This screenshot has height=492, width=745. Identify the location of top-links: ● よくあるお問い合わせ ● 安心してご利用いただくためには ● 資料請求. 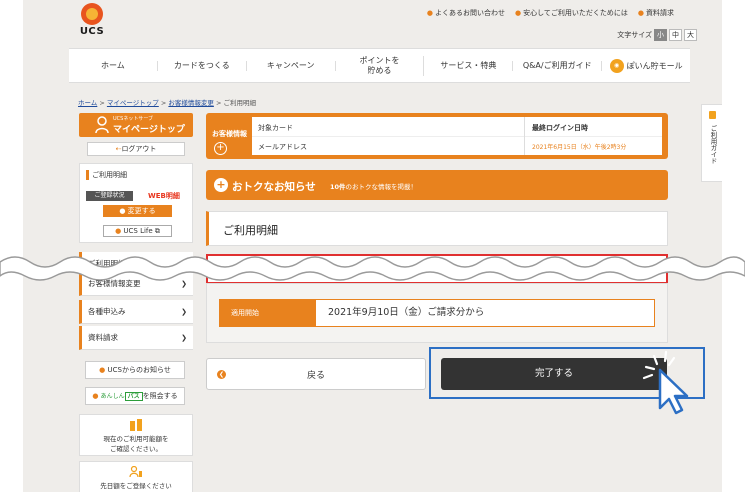
(550, 13).